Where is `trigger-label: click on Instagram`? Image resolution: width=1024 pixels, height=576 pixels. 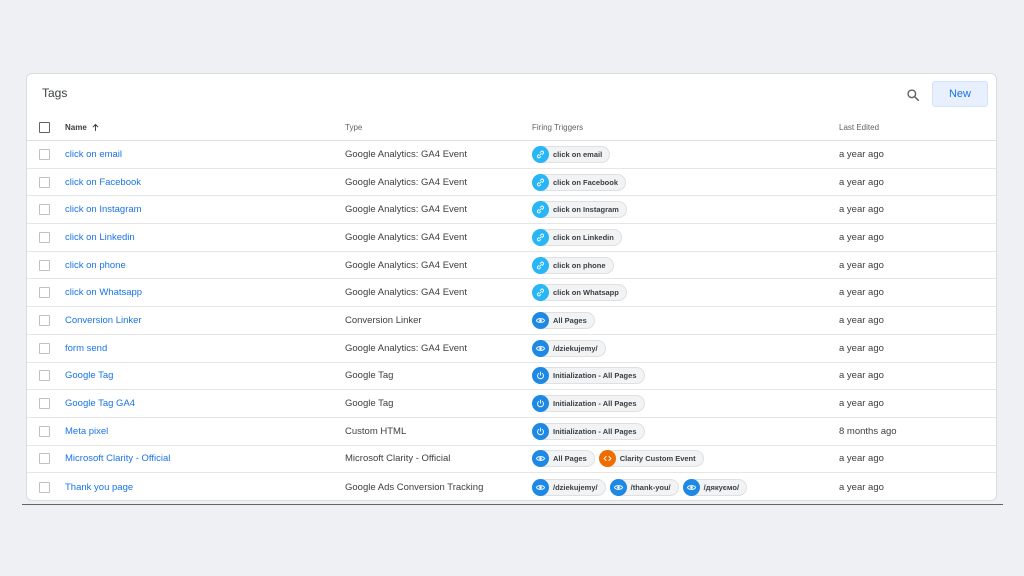 trigger-label: click on Instagram is located at coordinates (586, 210).